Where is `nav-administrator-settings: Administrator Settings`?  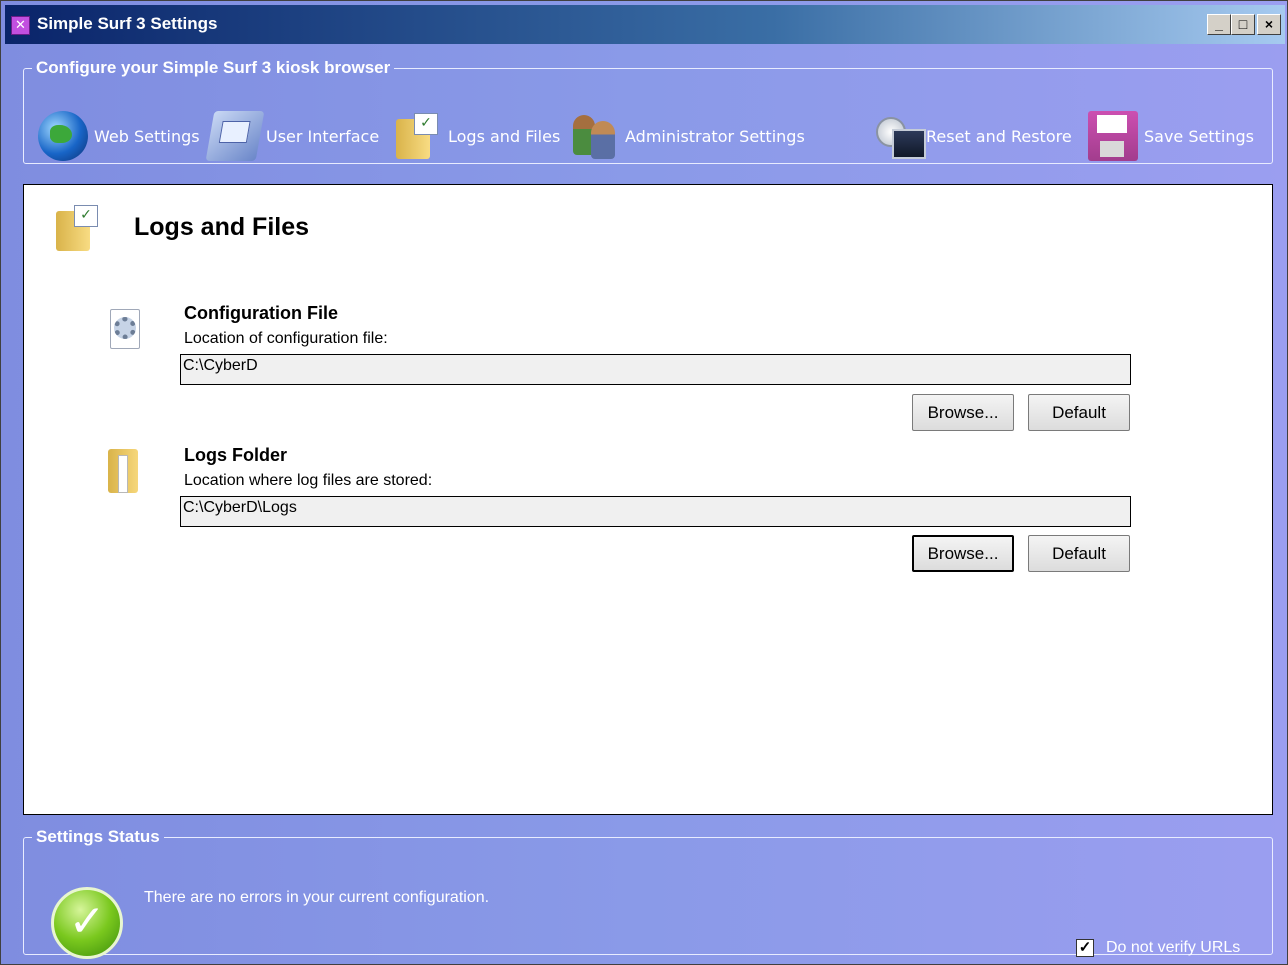
nav-administrator-settings: Administrator Settings is located at coordinates (687, 136).